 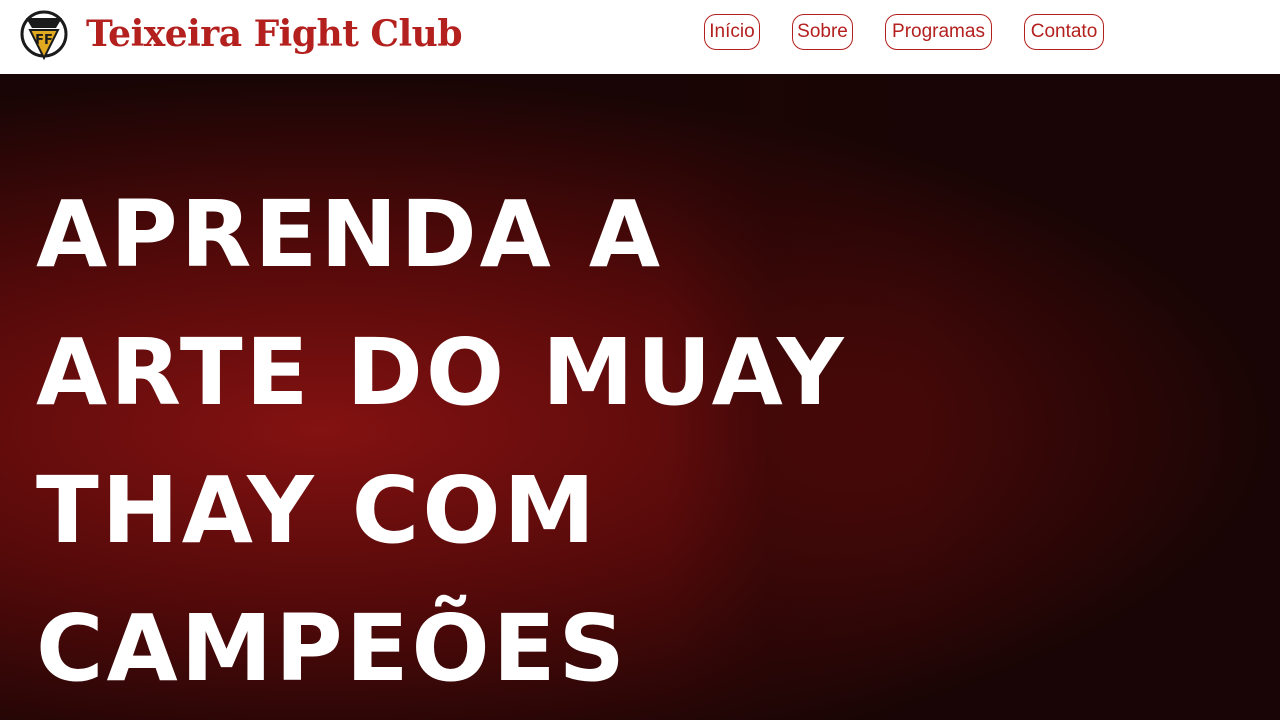 What do you see at coordinates (938, 32) in the screenshot?
I see `nav-item-programas: Programas` at bounding box center [938, 32].